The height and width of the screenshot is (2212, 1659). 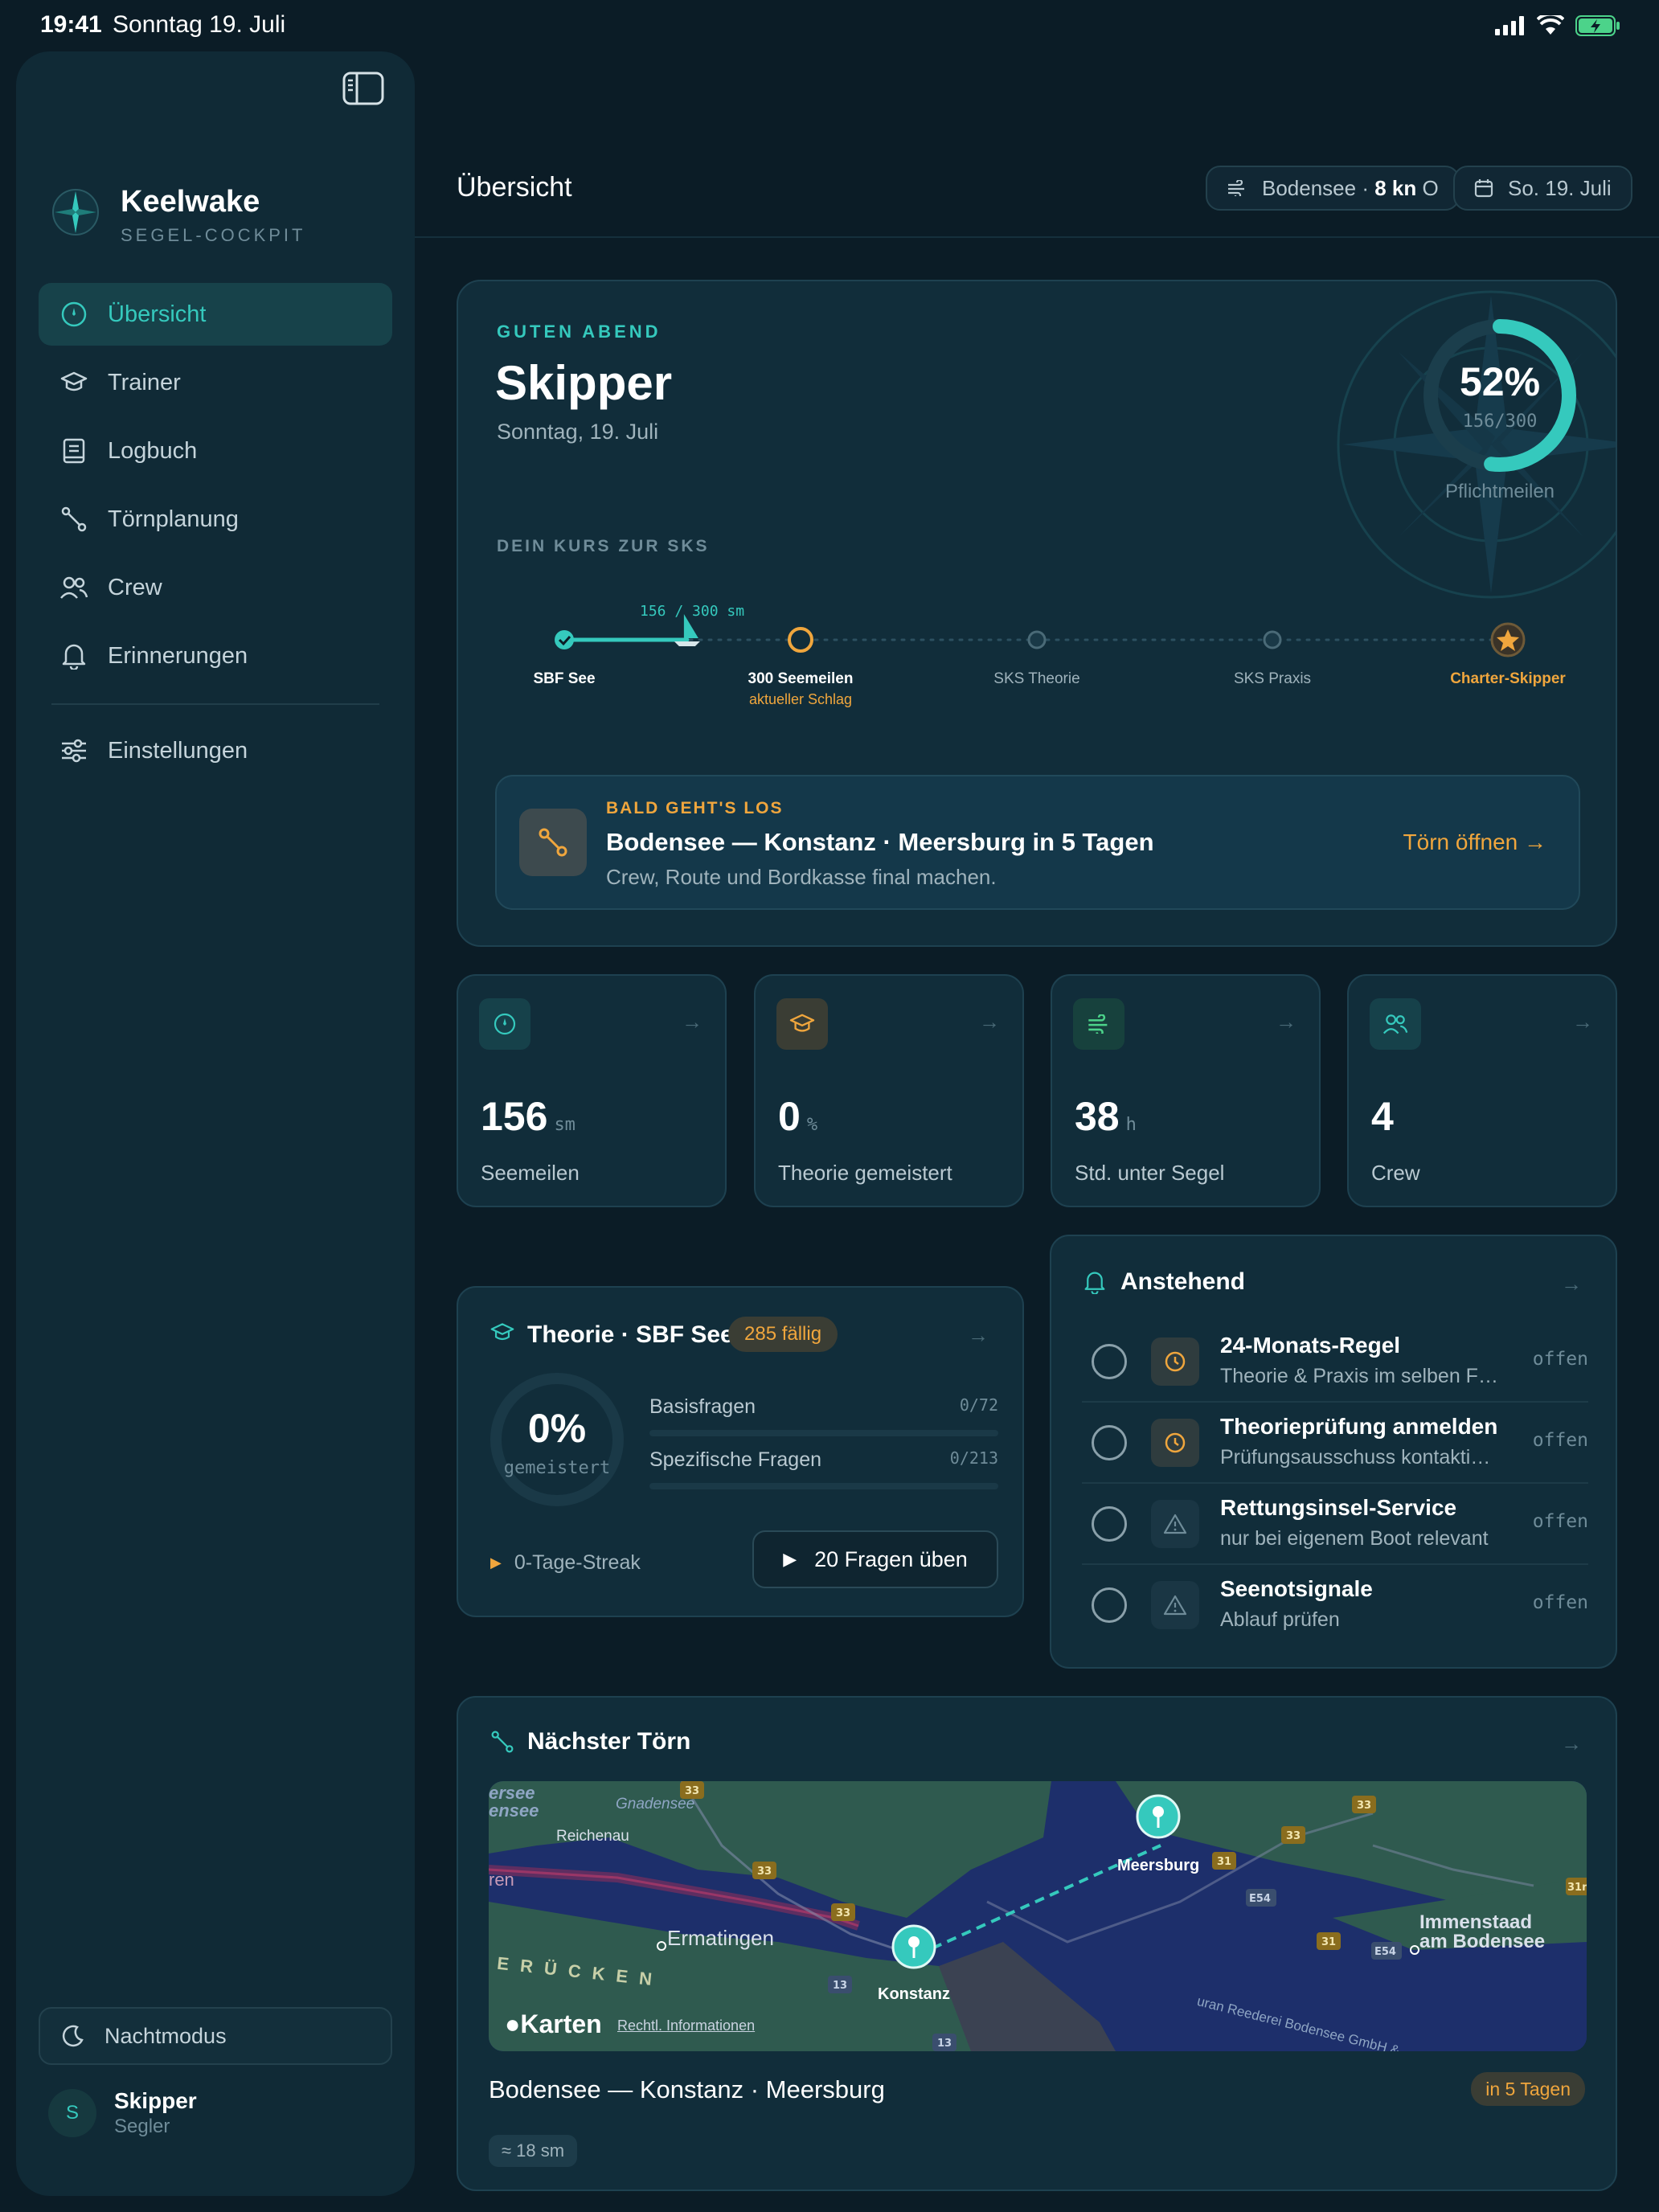 I want to click on sidebar-item-einstellungen: Einstellungen, so click(x=216, y=750).